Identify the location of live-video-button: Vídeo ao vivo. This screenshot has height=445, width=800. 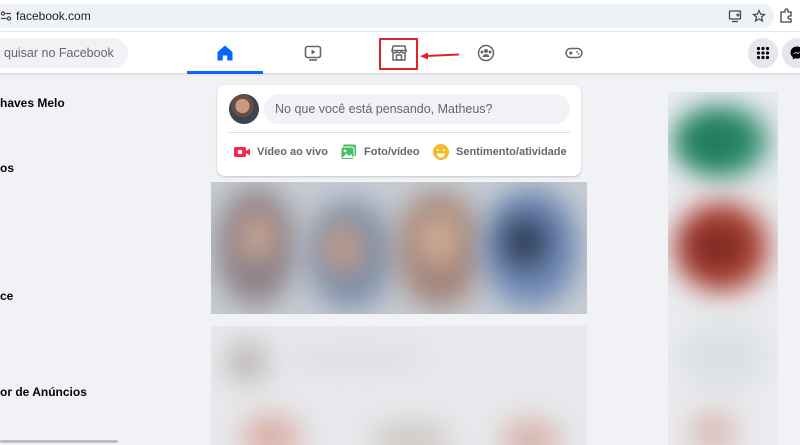
(280, 152).